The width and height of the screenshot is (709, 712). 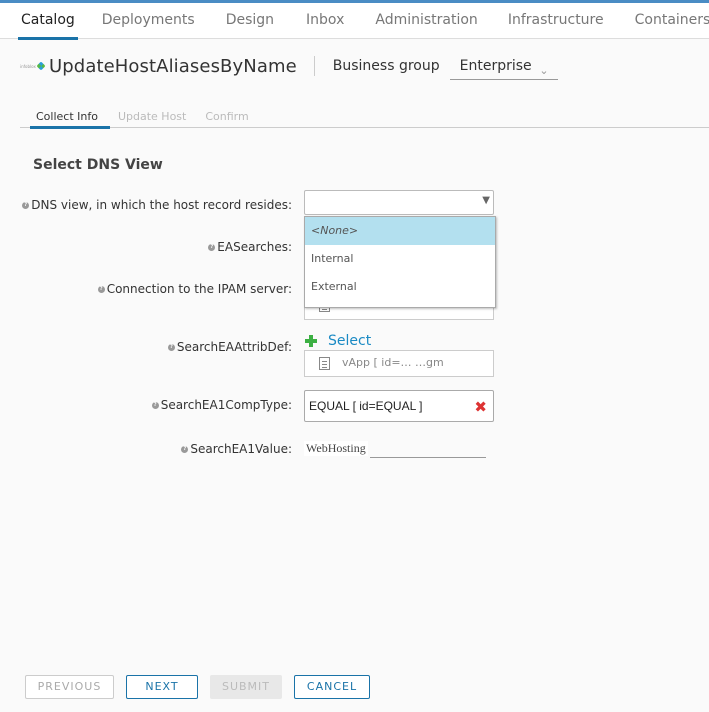 I want to click on logo-text: infoblox, so click(x=28, y=66).